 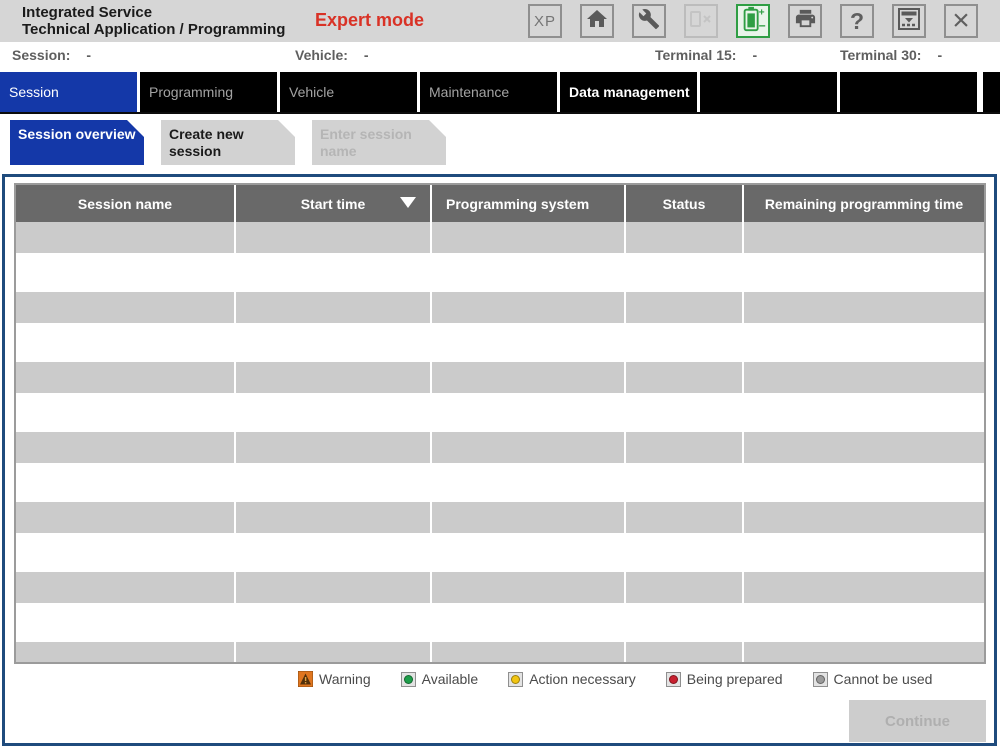 What do you see at coordinates (881, 55) in the screenshot?
I see `status-field-label: Terminal 30:` at bounding box center [881, 55].